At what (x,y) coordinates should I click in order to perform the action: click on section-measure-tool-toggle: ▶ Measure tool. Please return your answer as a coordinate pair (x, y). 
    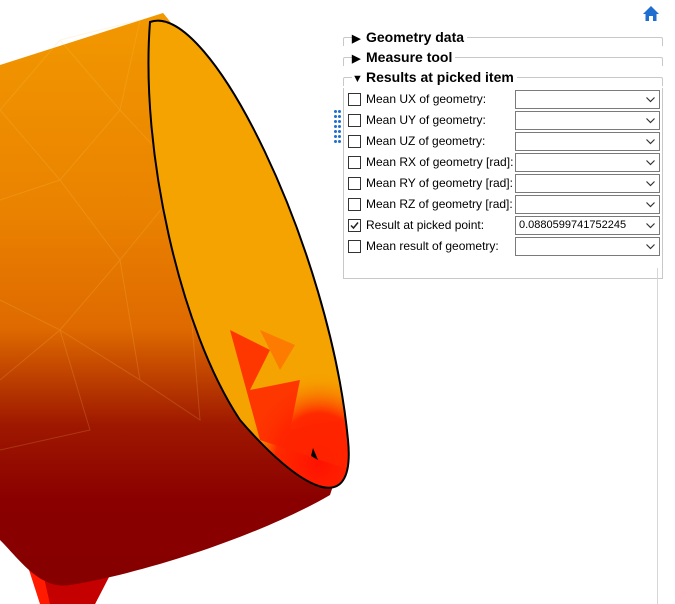
    Looking at the image, I should click on (404, 58).